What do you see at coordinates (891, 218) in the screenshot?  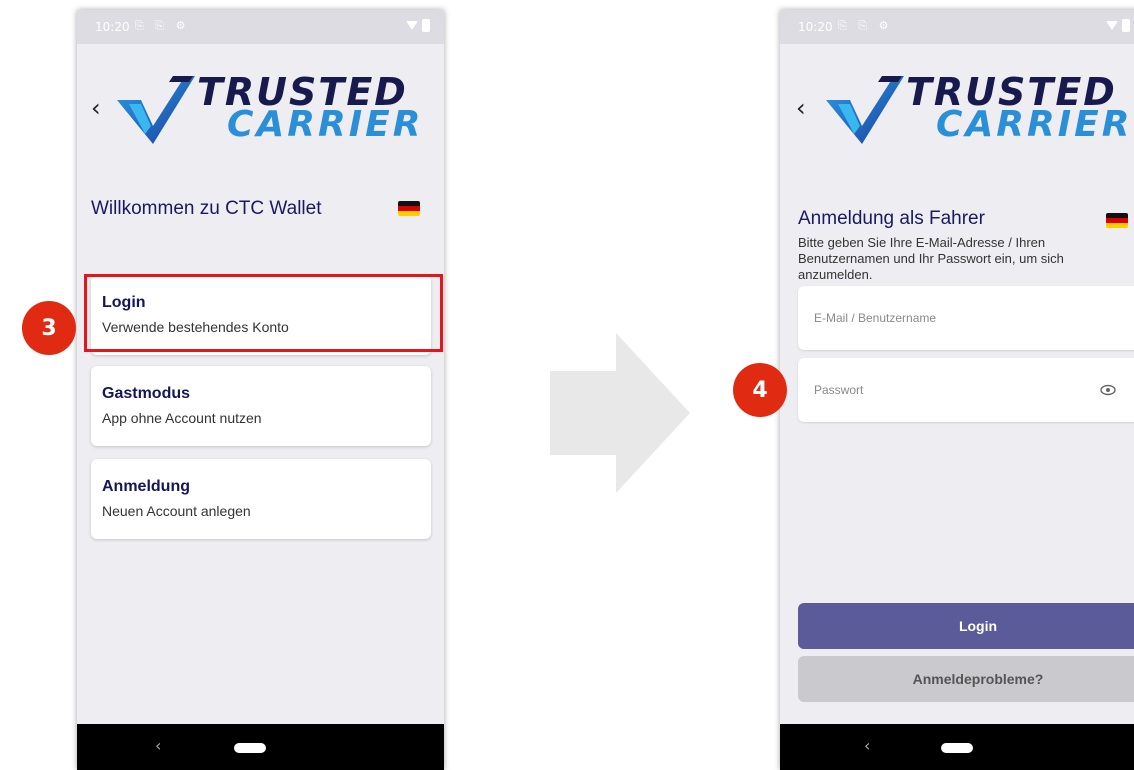 I see `page-title: Anmeldung als Fahrer` at bounding box center [891, 218].